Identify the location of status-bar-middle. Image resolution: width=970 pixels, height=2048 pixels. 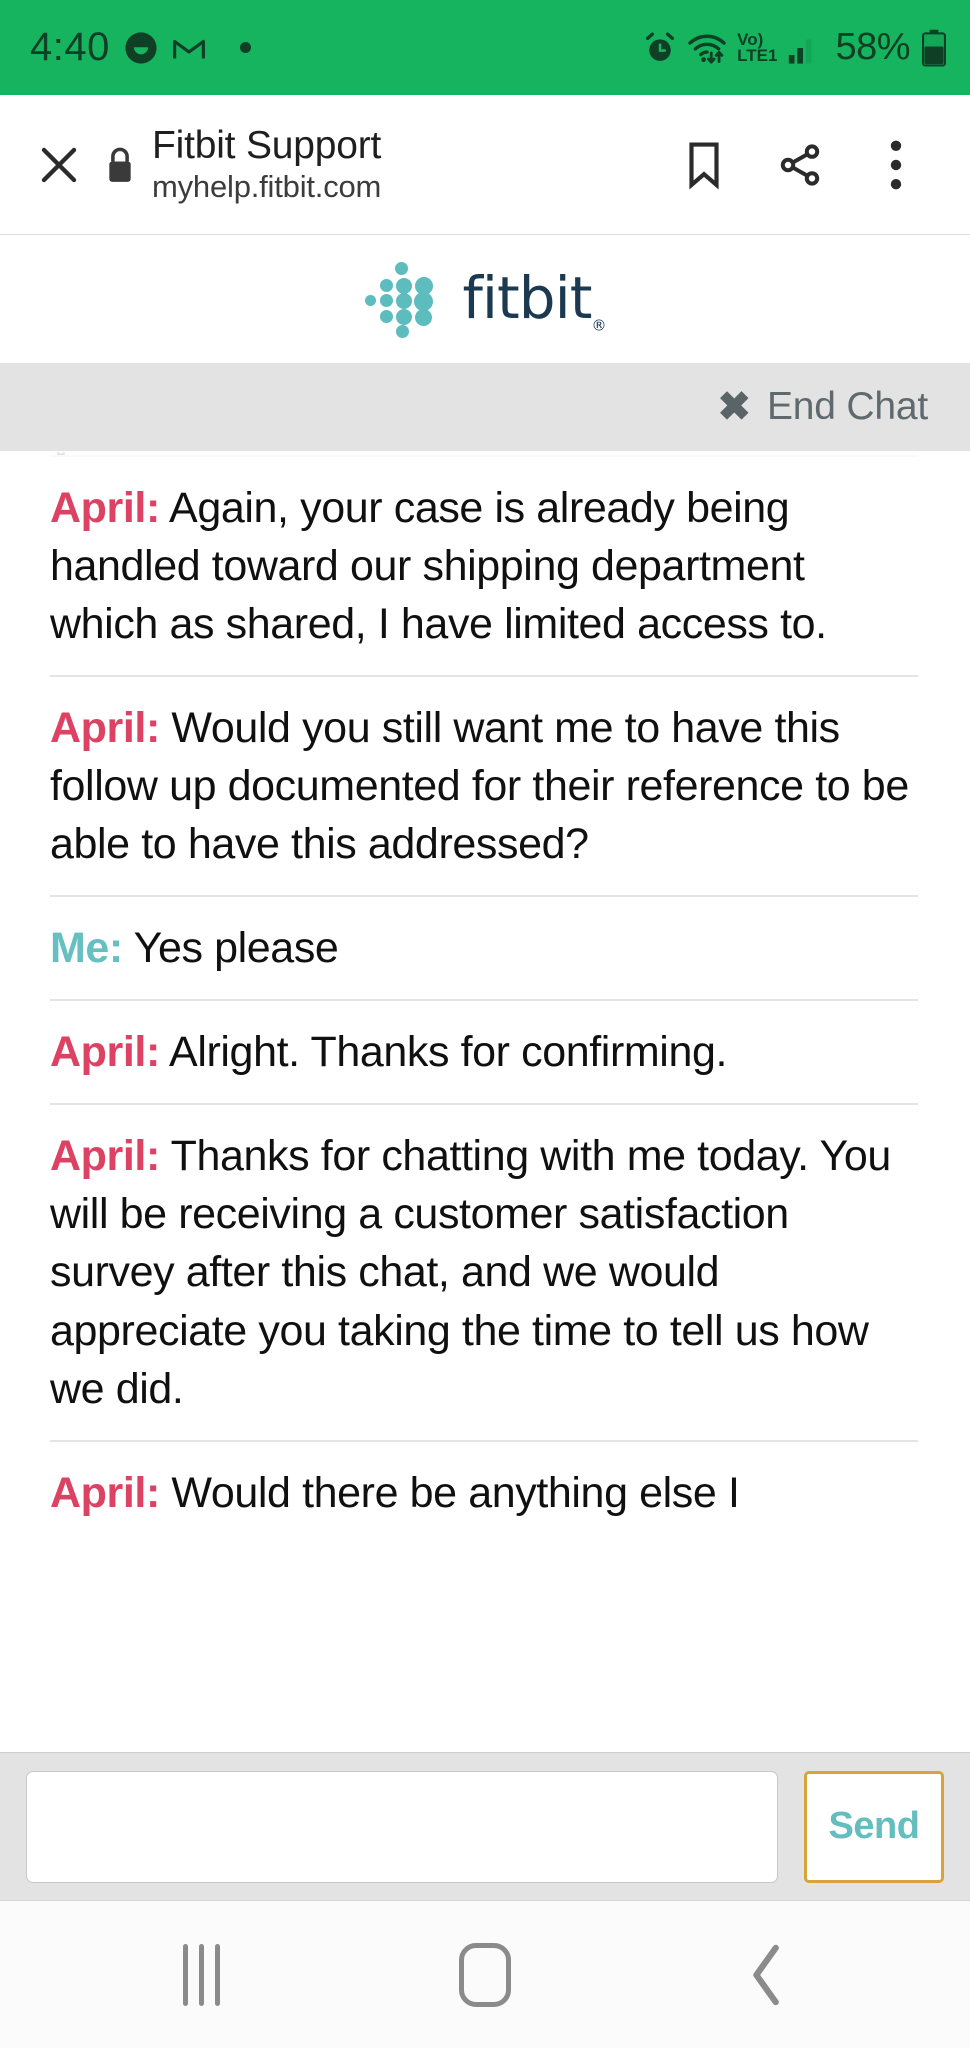
(424, 47).